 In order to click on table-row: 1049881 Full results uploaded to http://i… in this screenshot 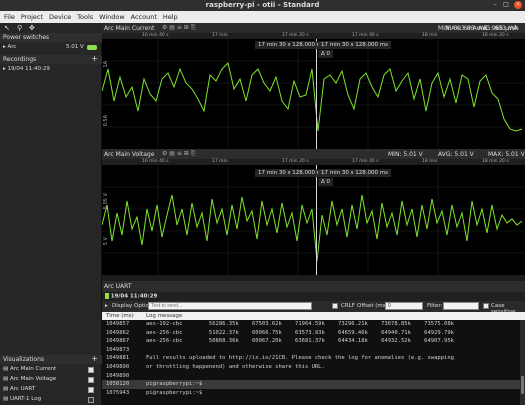, I will do `click(311, 358)`.